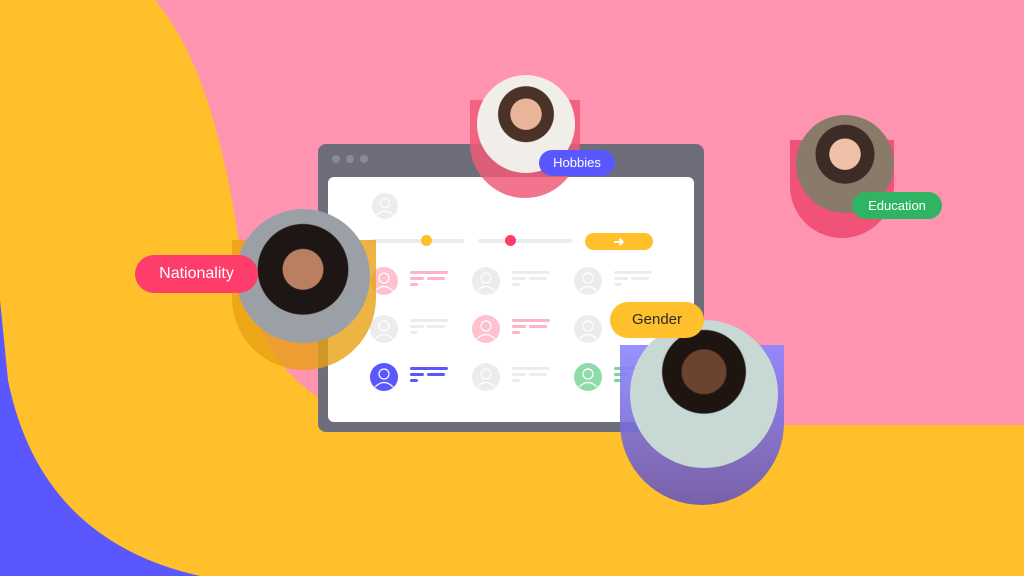 The width and height of the screenshot is (1024, 576). What do you see at coordinates (350, 159) in the screenshot?
I see `window-controls` at bounding box center [350, 159].